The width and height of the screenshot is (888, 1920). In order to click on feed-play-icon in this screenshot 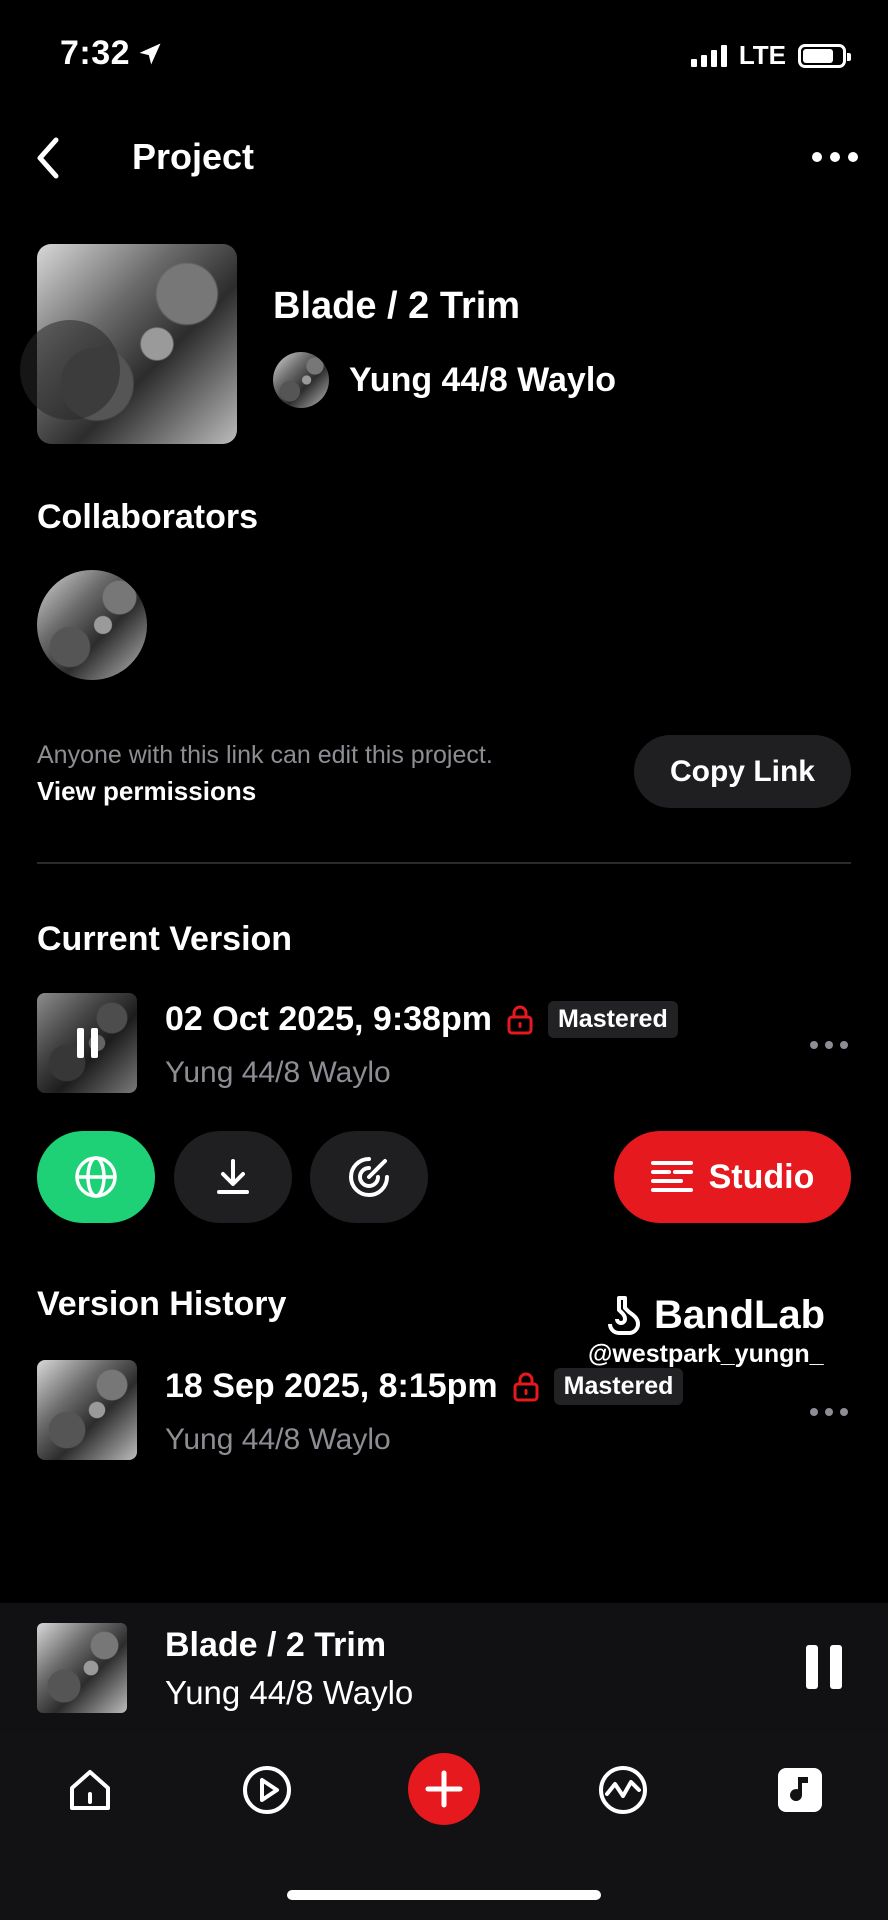, I will do `click(267, 1790)`.